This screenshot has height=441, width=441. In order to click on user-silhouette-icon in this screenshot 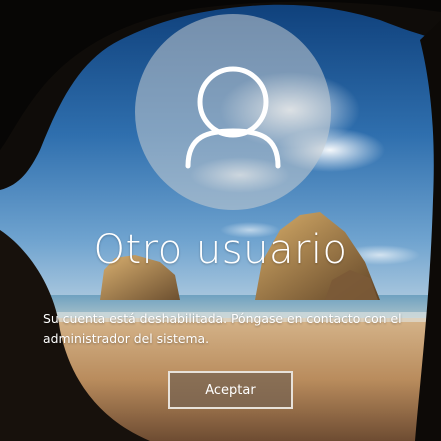, I will do `click(233, 117)`.